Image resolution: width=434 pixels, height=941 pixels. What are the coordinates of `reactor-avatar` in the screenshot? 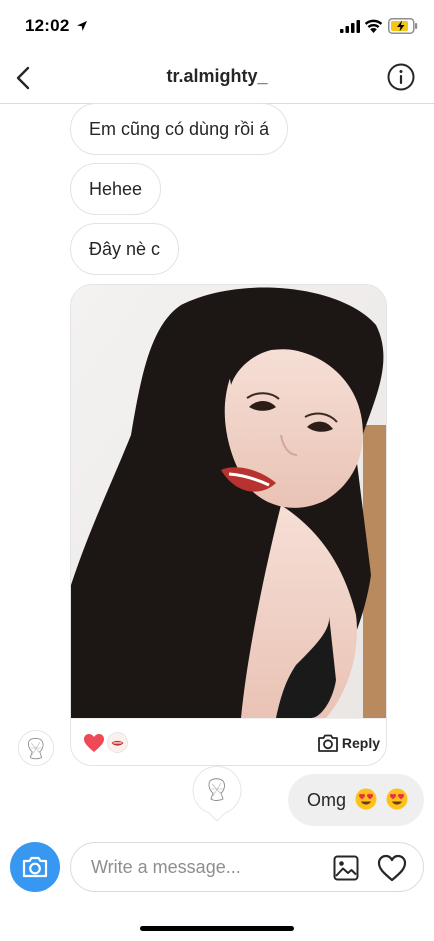 It's located at (117, 742).